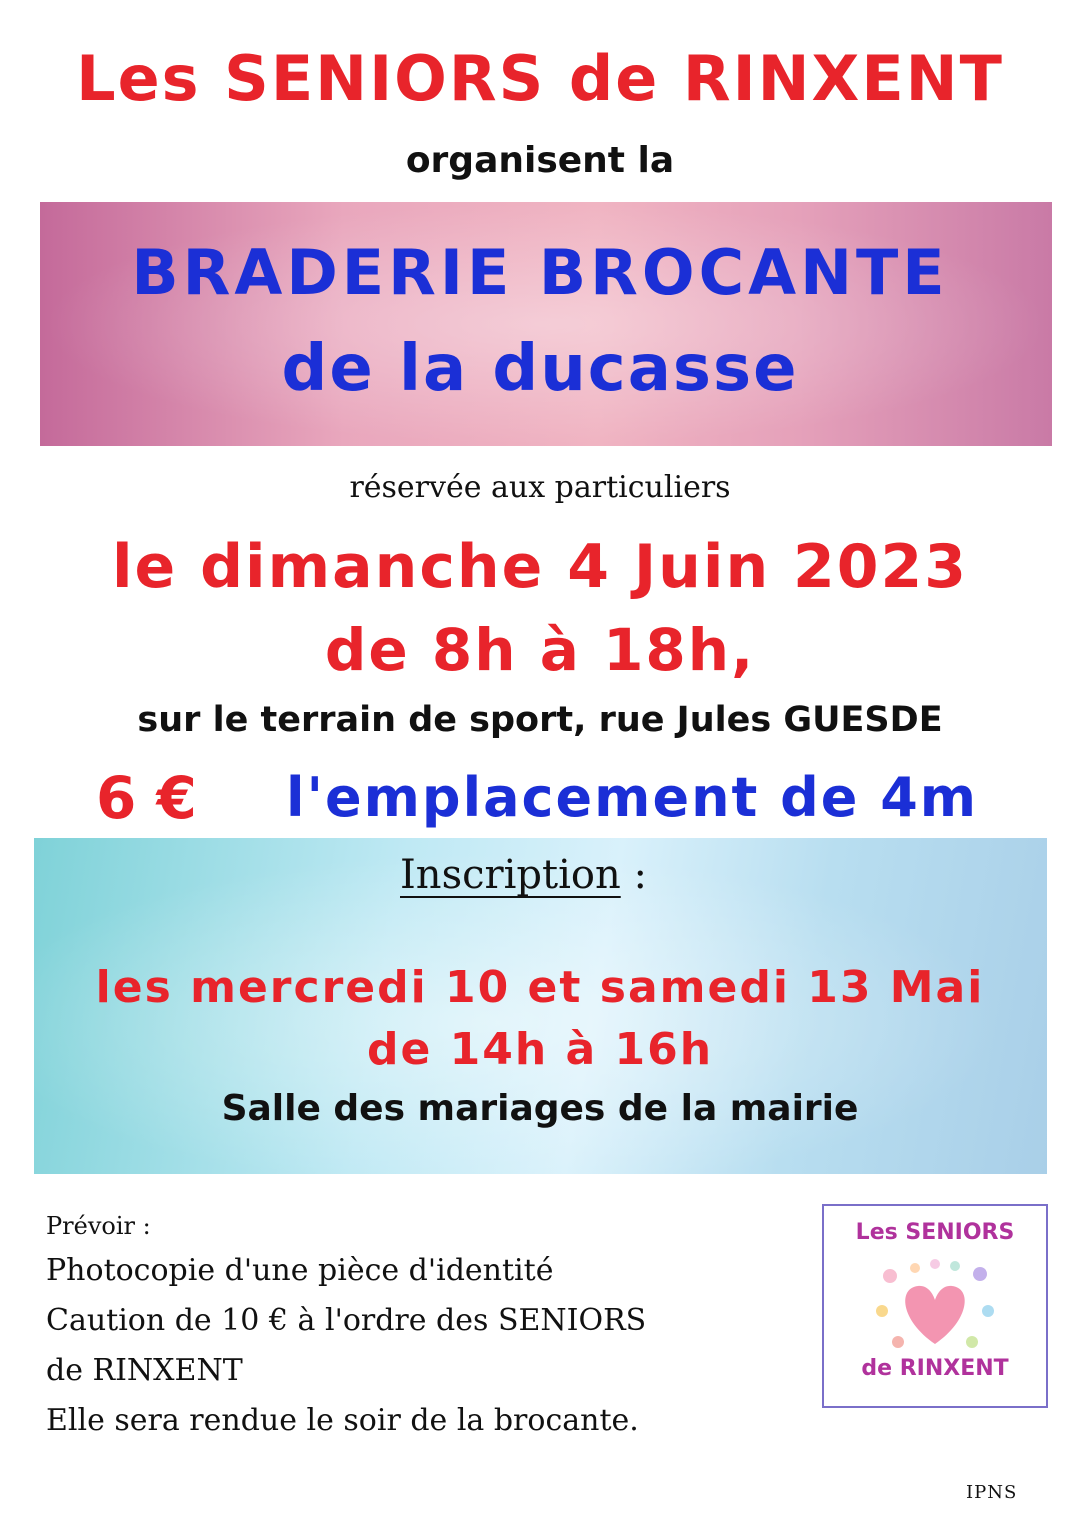 Image resolution: width=1080 pixels, height=1528 pixels. What do you see at coordinates (540, 369) in the screenshot?
I see `event-title-line2: de la ducasse` at bounding box center [540, 369].